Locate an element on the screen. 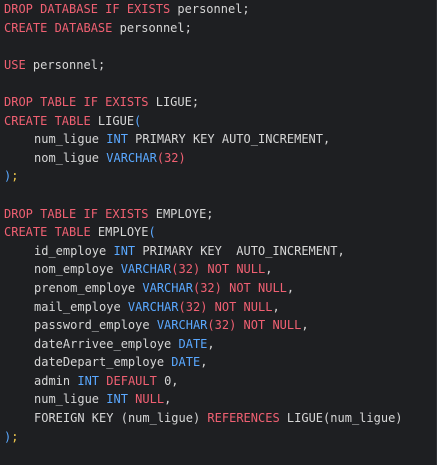 This screenshot has height=465, width=437. code-line: nom_ligue VARCHAR(32) is located at coordinates (203, 158).